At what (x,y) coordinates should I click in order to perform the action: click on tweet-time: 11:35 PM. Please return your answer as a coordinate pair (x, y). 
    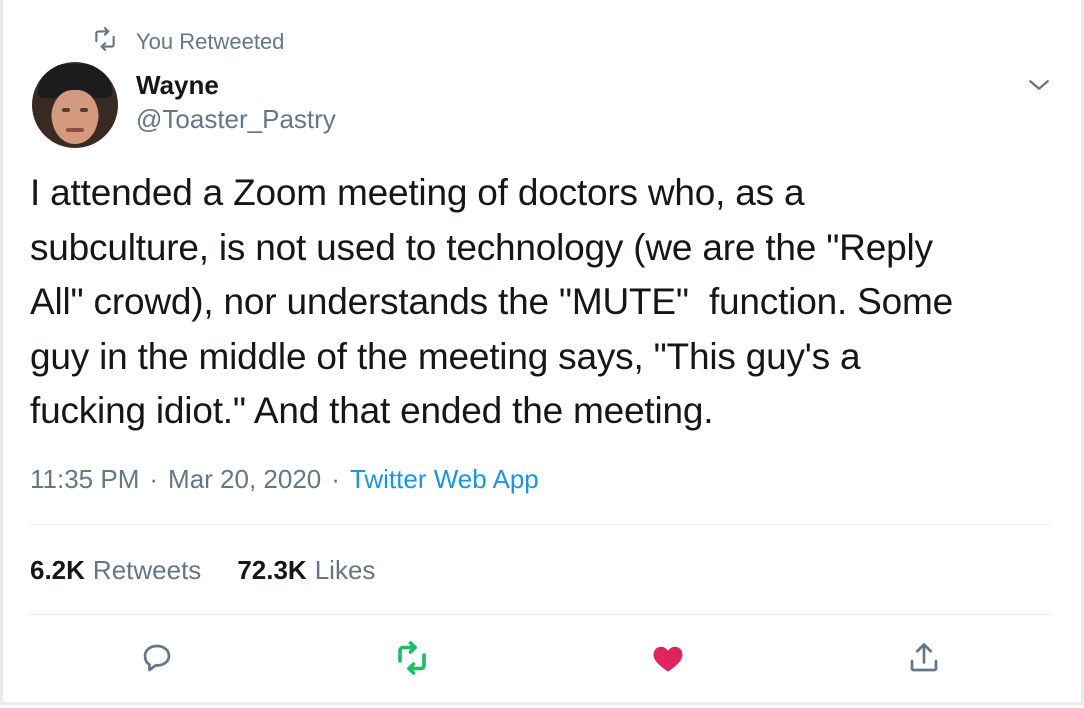
    Looking at the image, I should click on (84, 479).